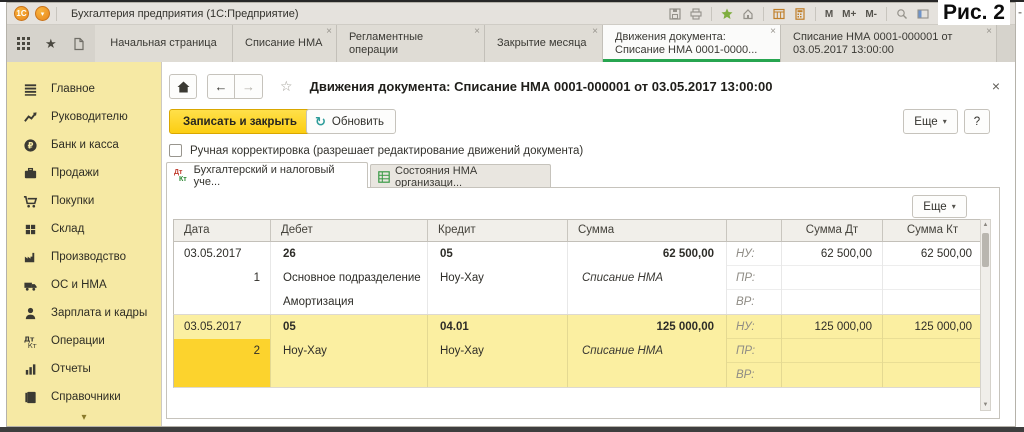 The image size is (1024, 432). I want to click on column-header-credit: Кредит, so click(497, 230).